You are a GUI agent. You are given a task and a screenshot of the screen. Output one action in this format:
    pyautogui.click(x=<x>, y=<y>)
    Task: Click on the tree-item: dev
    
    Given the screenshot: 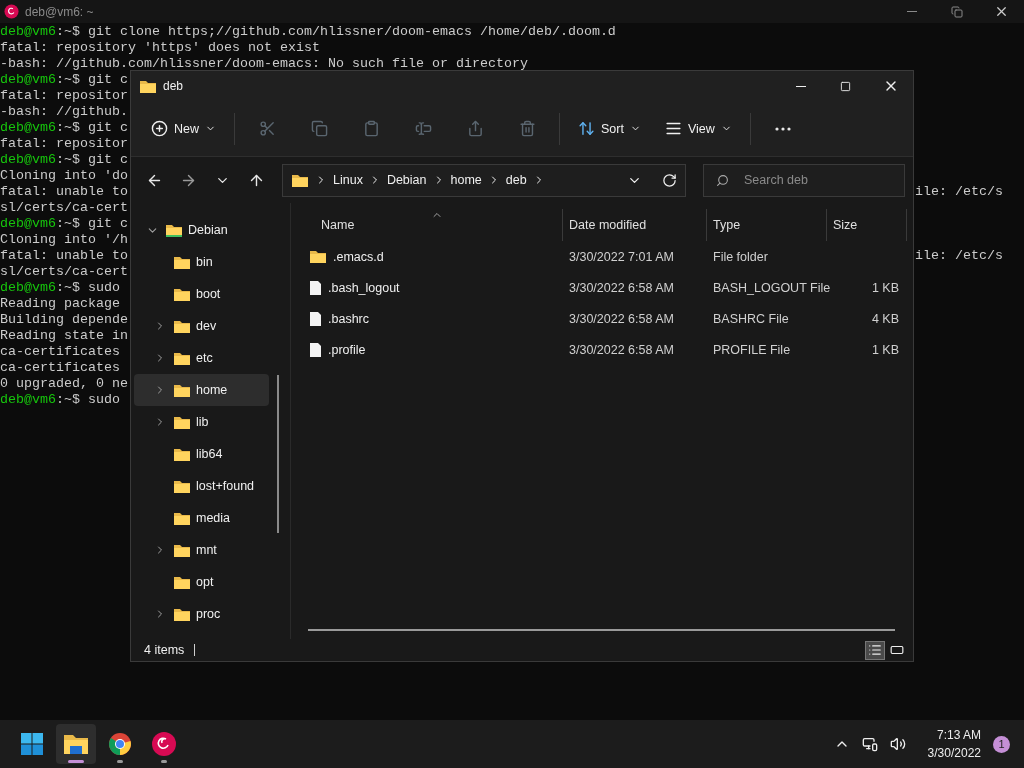 What is the action you would take?
    pyautogui.click(x=201, y=326)
    